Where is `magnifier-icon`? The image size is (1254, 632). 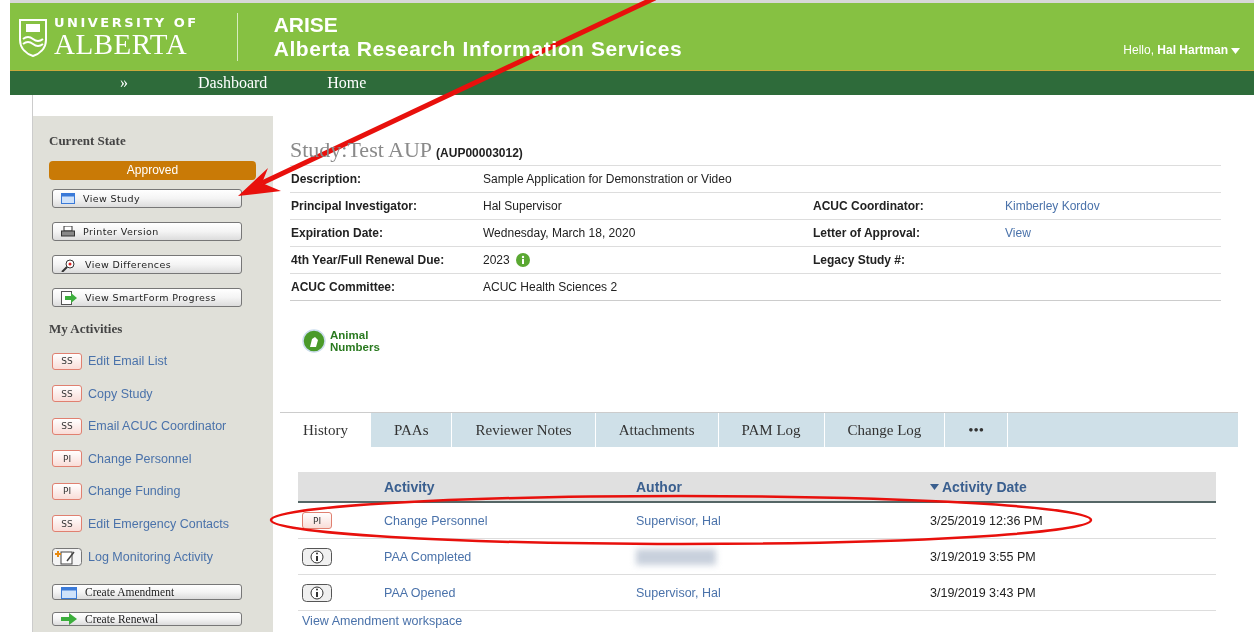
magnifier-icon is located at coordinates (69, 264).